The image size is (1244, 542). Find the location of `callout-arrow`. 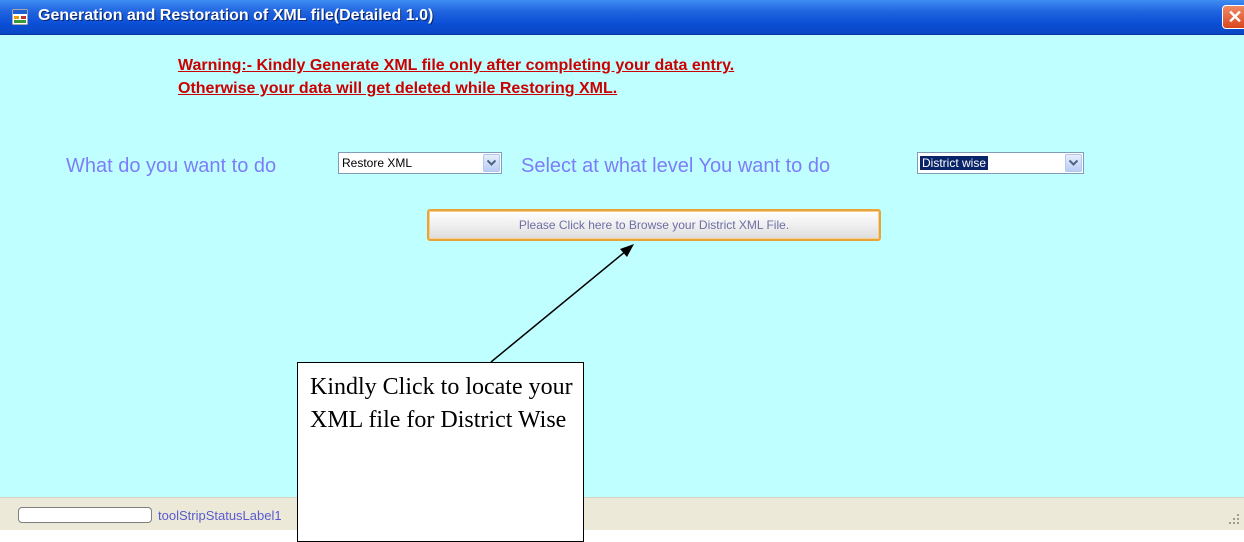

callout-arrow is located at coordinates (562, 303).